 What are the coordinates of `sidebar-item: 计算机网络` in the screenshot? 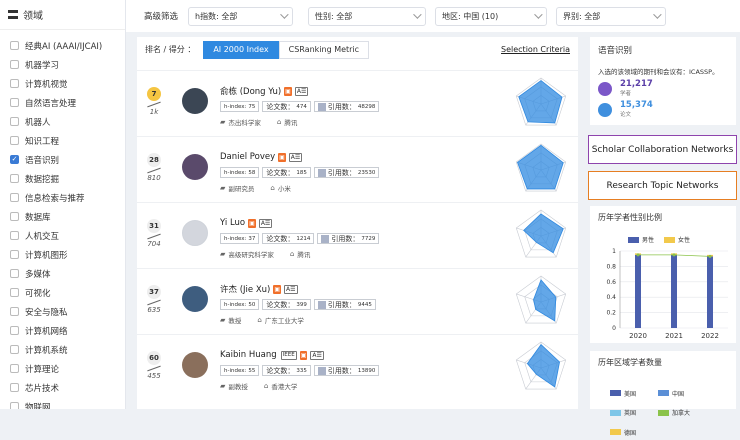 It's located at (62, 330).